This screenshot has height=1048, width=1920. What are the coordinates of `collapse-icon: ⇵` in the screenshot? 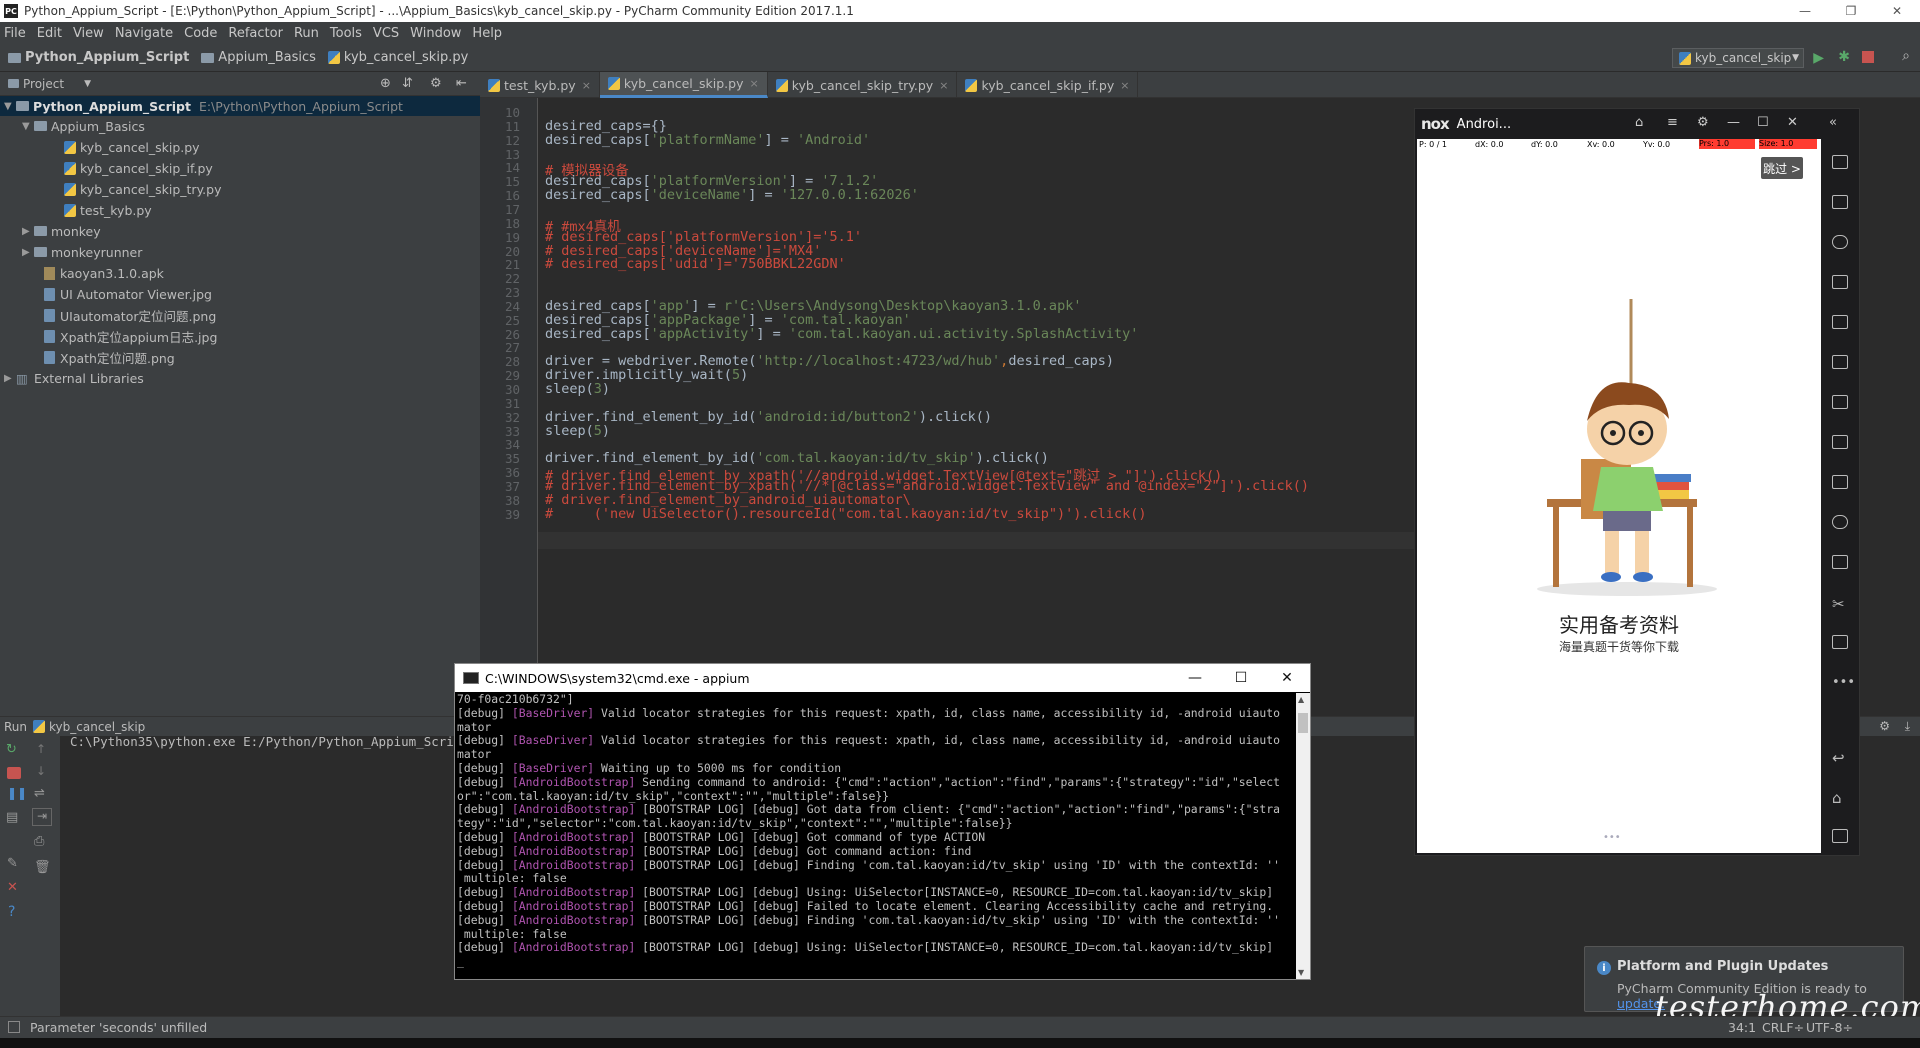 It's located at (407, 83).